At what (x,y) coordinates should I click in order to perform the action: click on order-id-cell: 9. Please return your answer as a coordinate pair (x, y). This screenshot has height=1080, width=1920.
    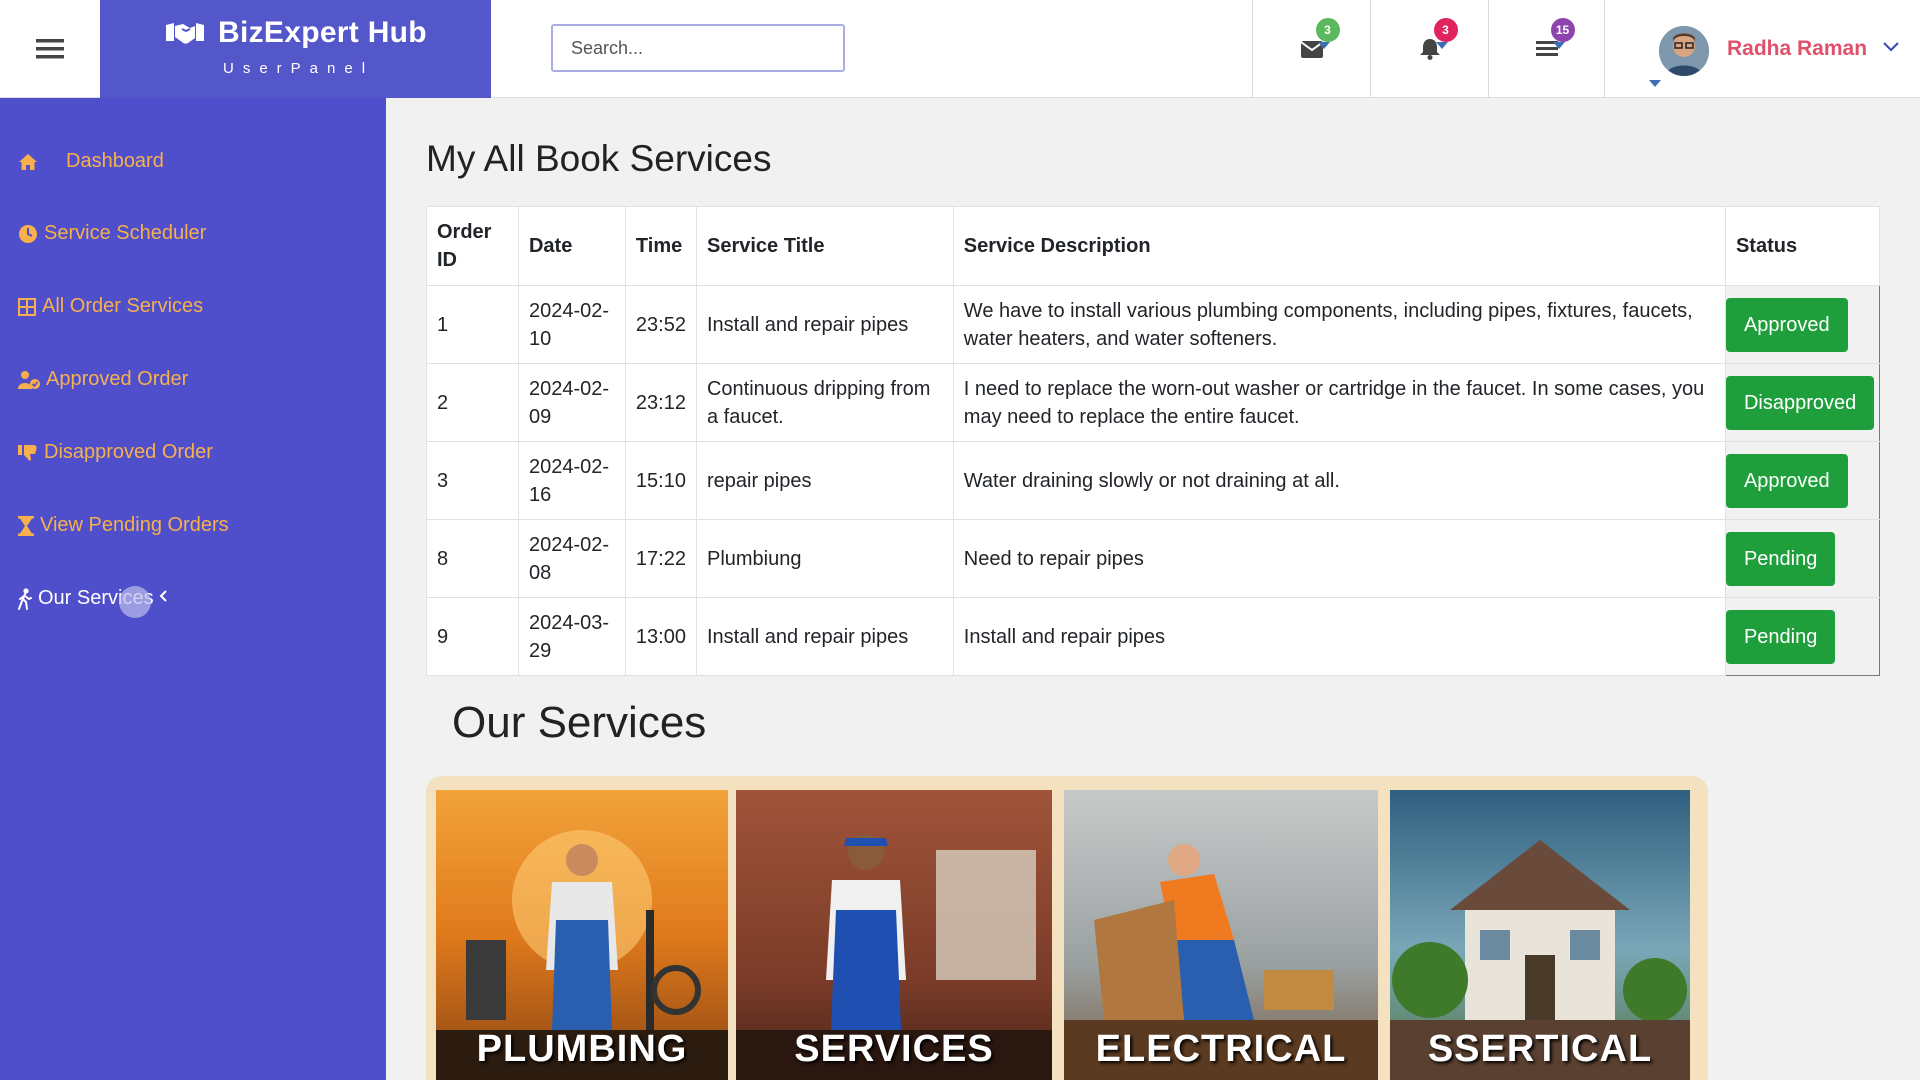
    Looking at the image, I should click on (472, 636).